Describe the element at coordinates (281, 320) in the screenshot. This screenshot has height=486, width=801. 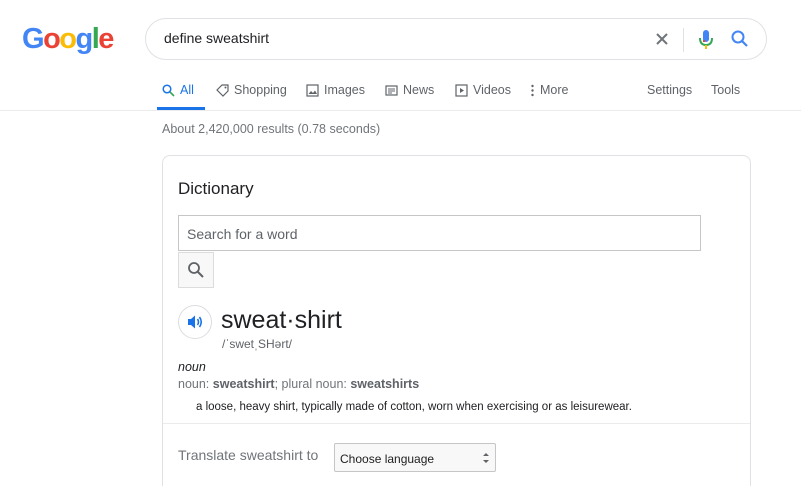
I see `headword: sweat·shirt` at that location.